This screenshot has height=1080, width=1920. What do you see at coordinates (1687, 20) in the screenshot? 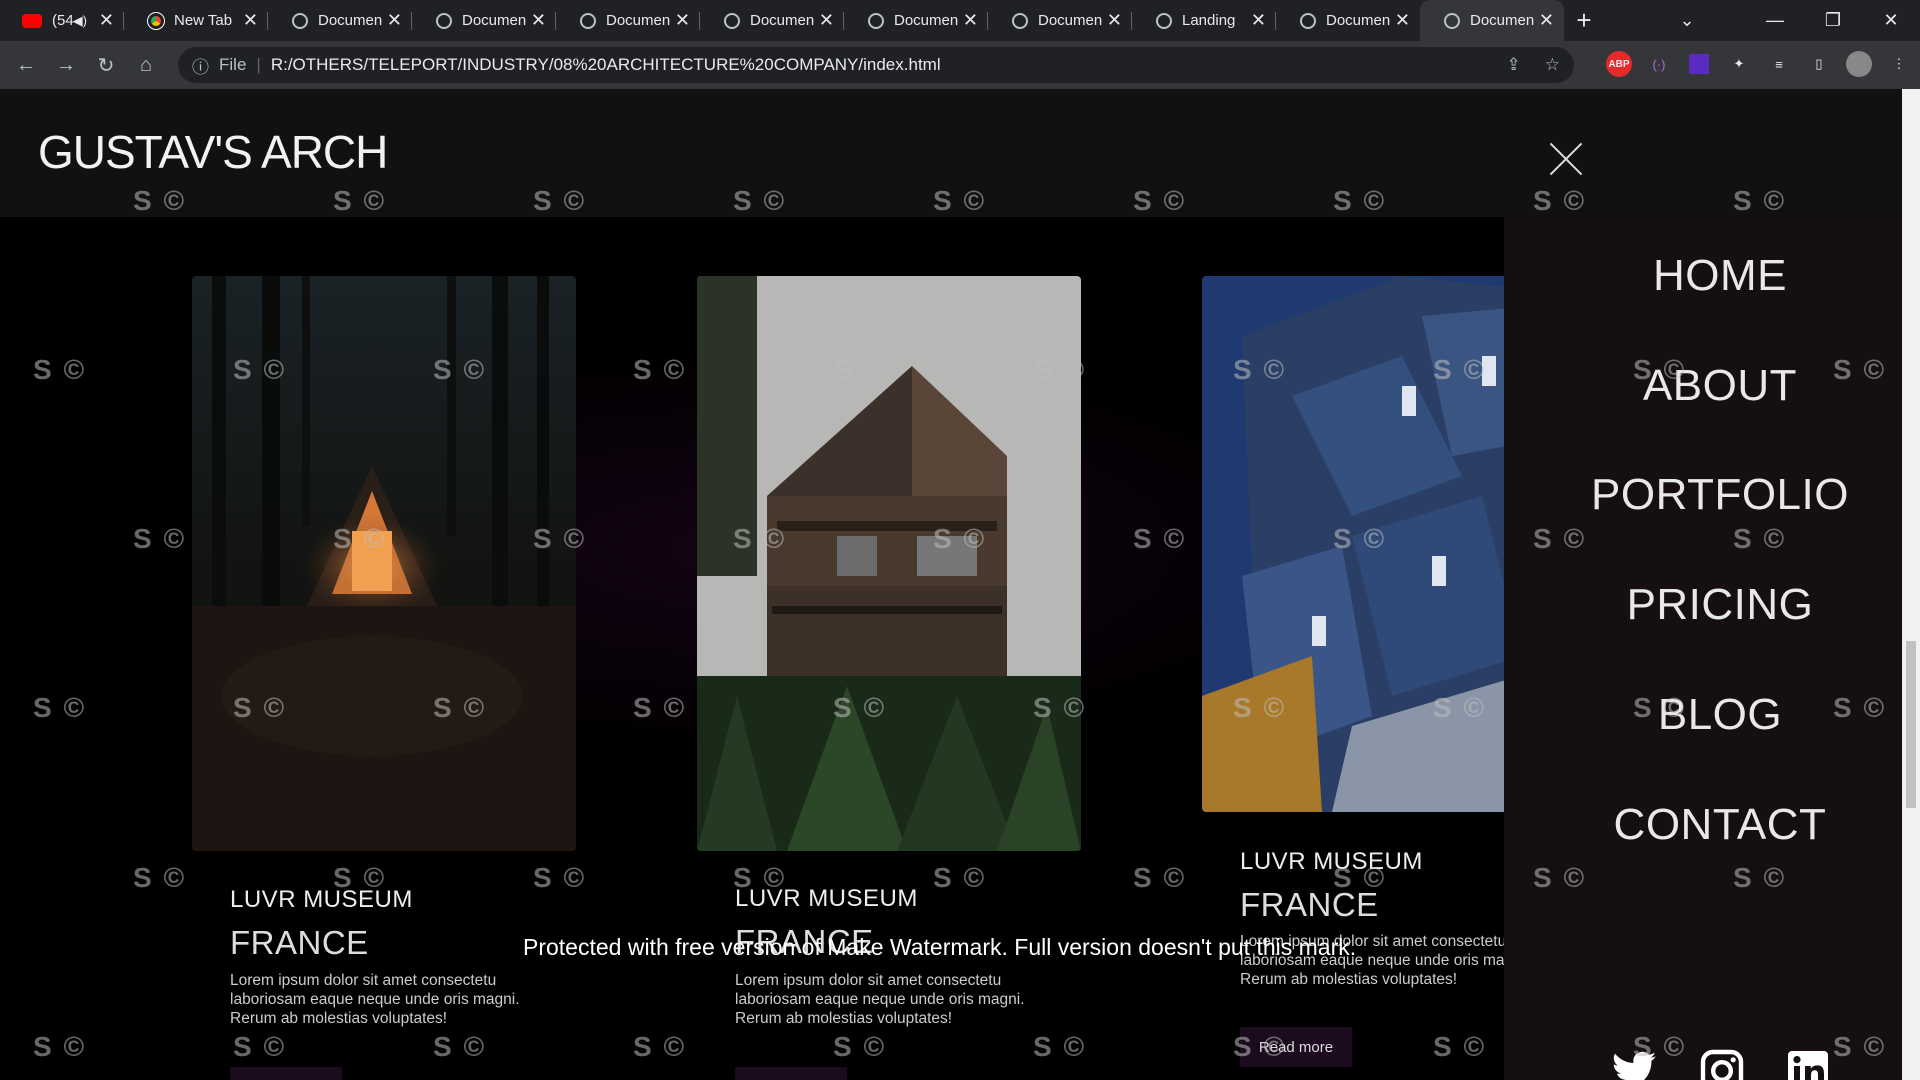
I see `tab-search-icon: ⌄` at bounding box center [1687, 20].